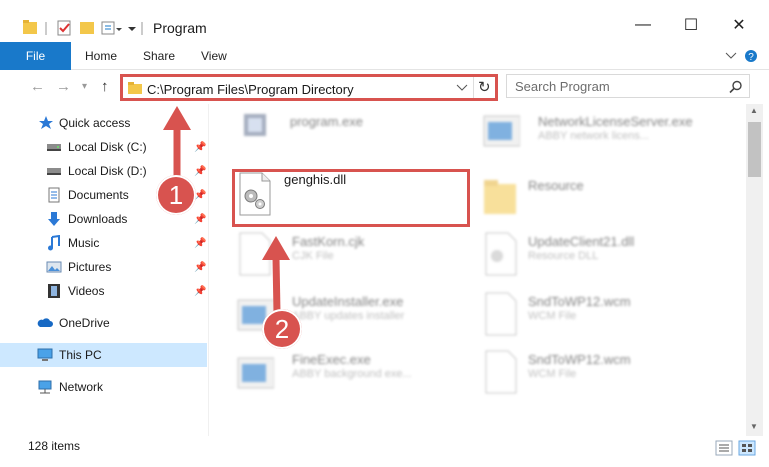  I want to click on step-badge-2: 2, so click(282, 329).